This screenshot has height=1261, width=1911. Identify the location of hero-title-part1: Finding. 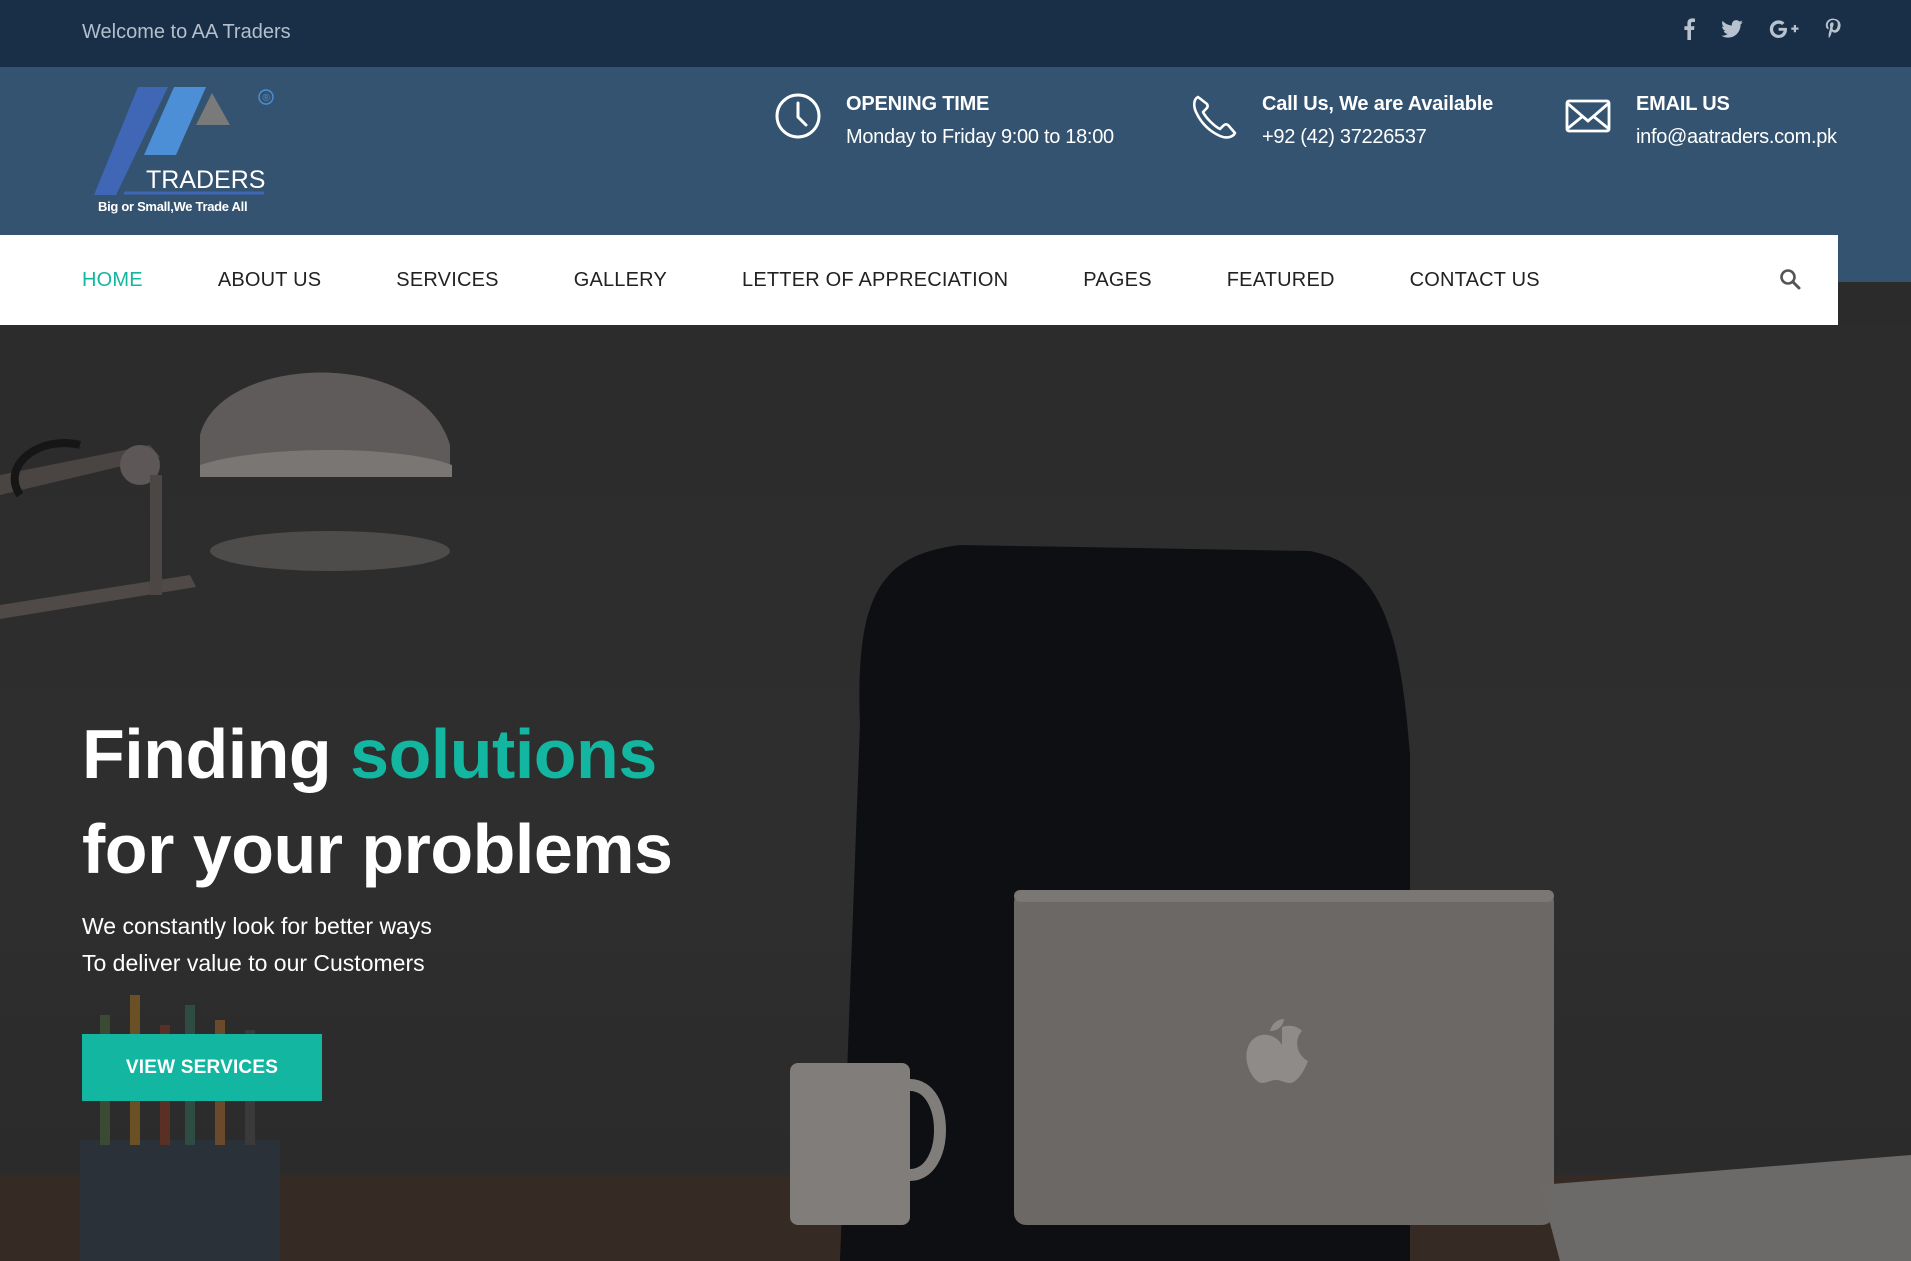
(216, 754).